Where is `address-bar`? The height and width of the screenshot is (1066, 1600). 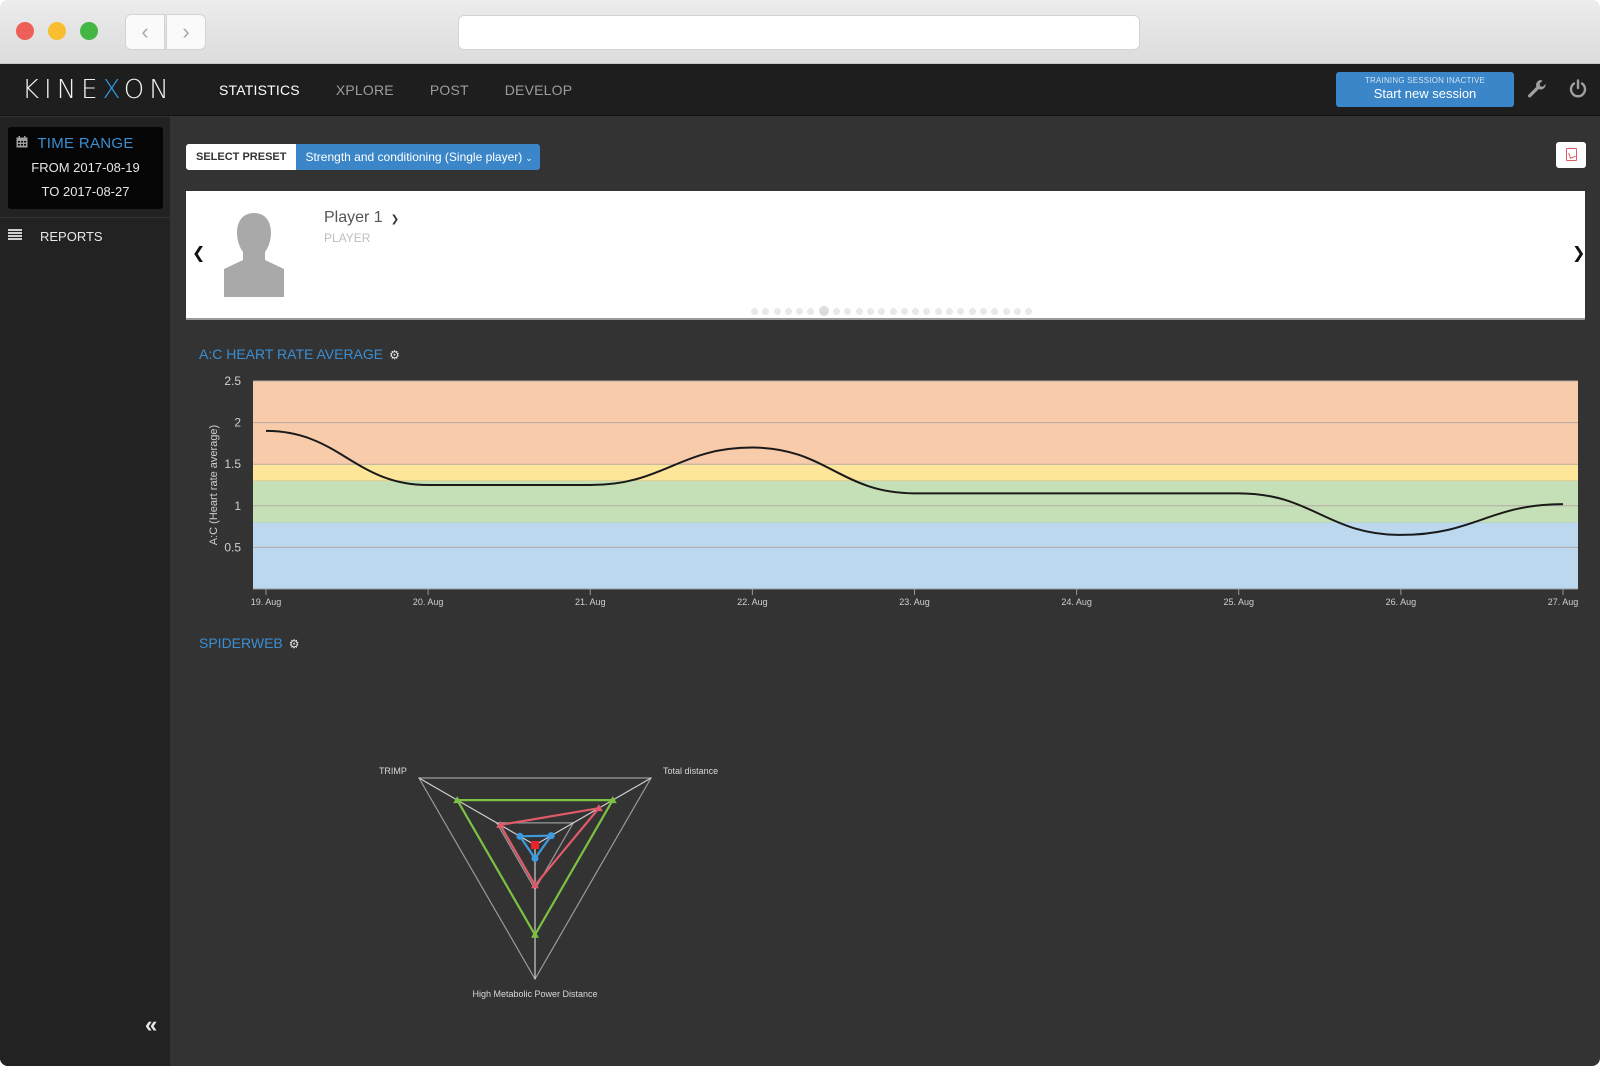 address-bar is located at coordinates (799, 32).